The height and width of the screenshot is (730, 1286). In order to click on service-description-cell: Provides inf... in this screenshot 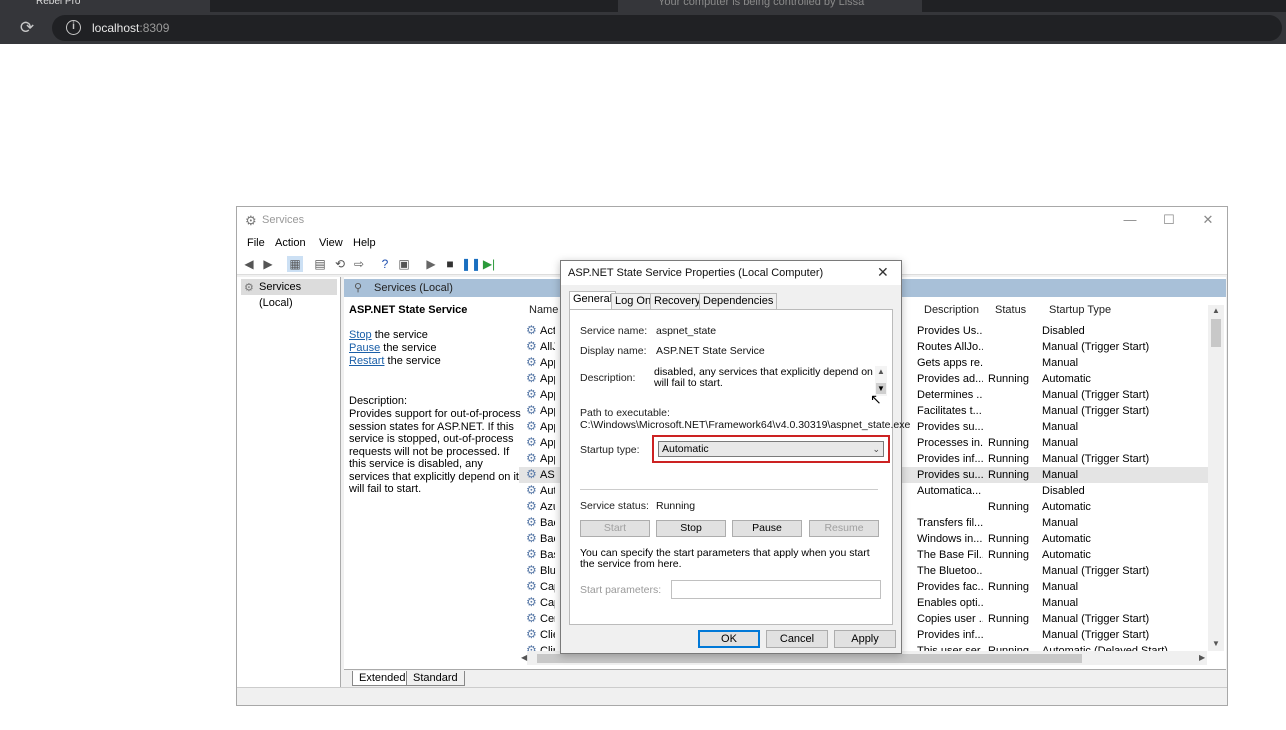, I will do `click(950, 635)`.